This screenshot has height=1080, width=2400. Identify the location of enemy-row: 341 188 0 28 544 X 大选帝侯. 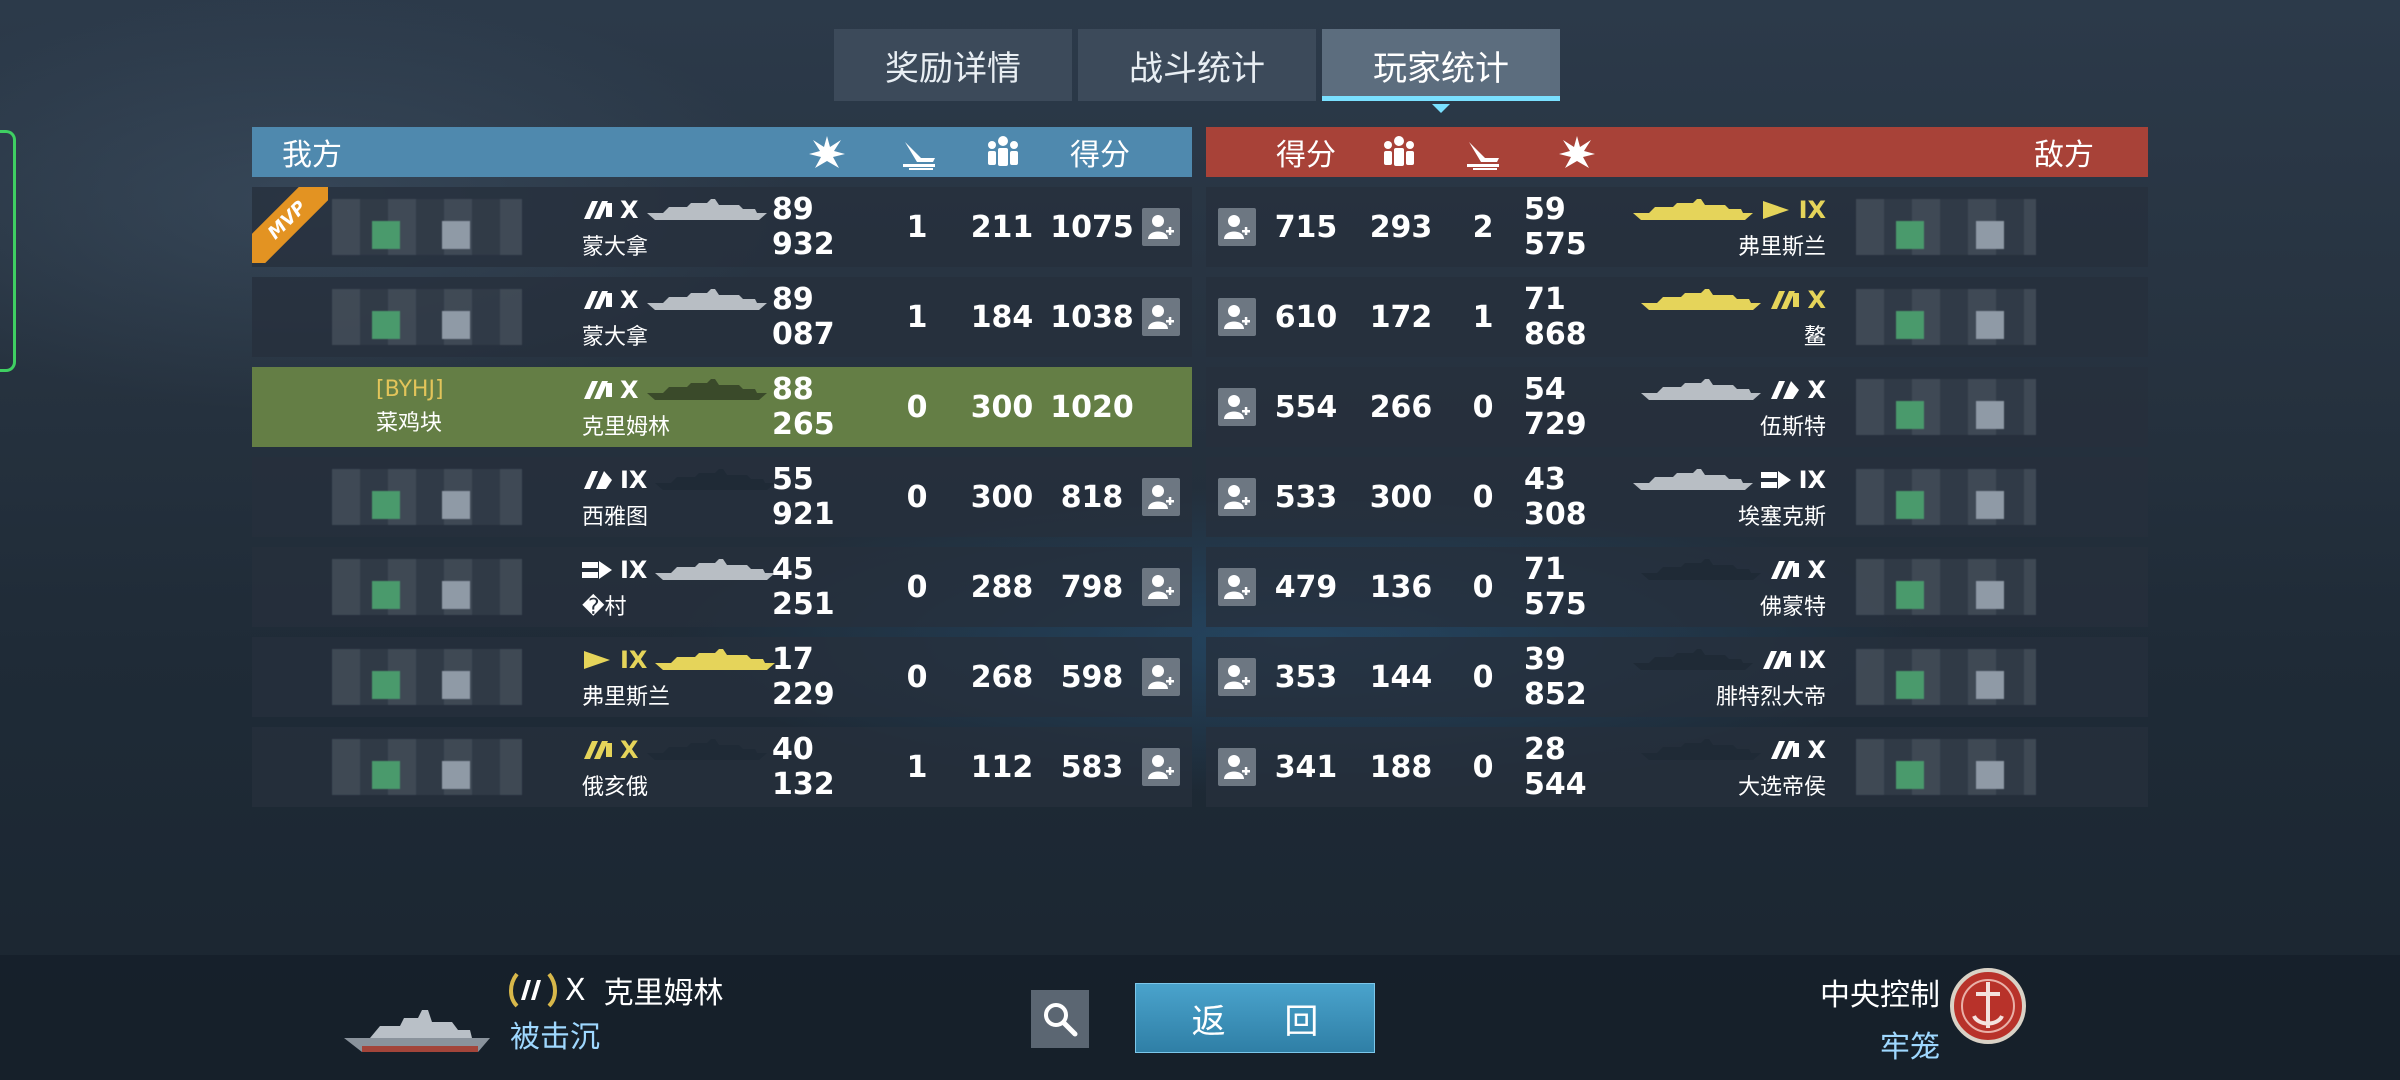
(1677, 767).